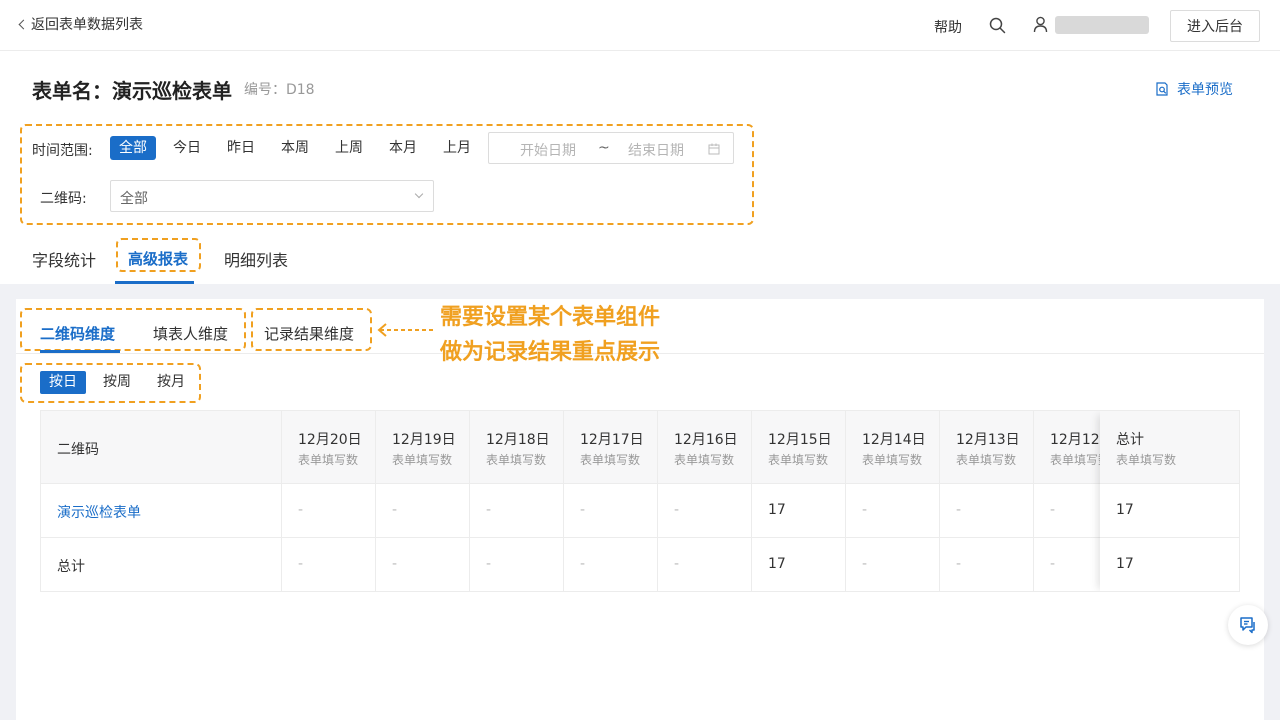  Describe the element at coordinates (799, 564) in the screenshot. I see `table-cell-value: 17` at that location.